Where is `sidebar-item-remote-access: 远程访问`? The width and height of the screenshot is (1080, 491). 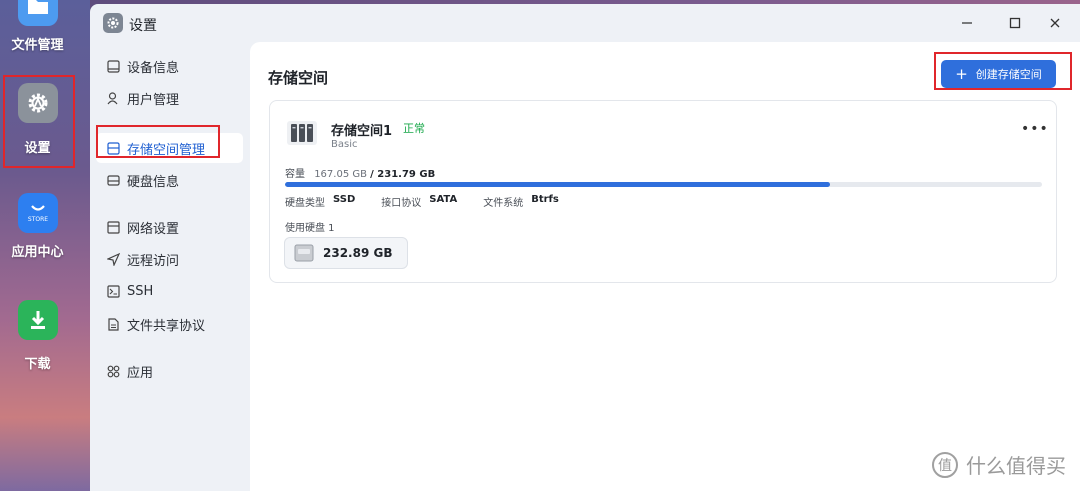 sidebar-item-remote-access: 远程访问 is located at coordinates (169, 259).